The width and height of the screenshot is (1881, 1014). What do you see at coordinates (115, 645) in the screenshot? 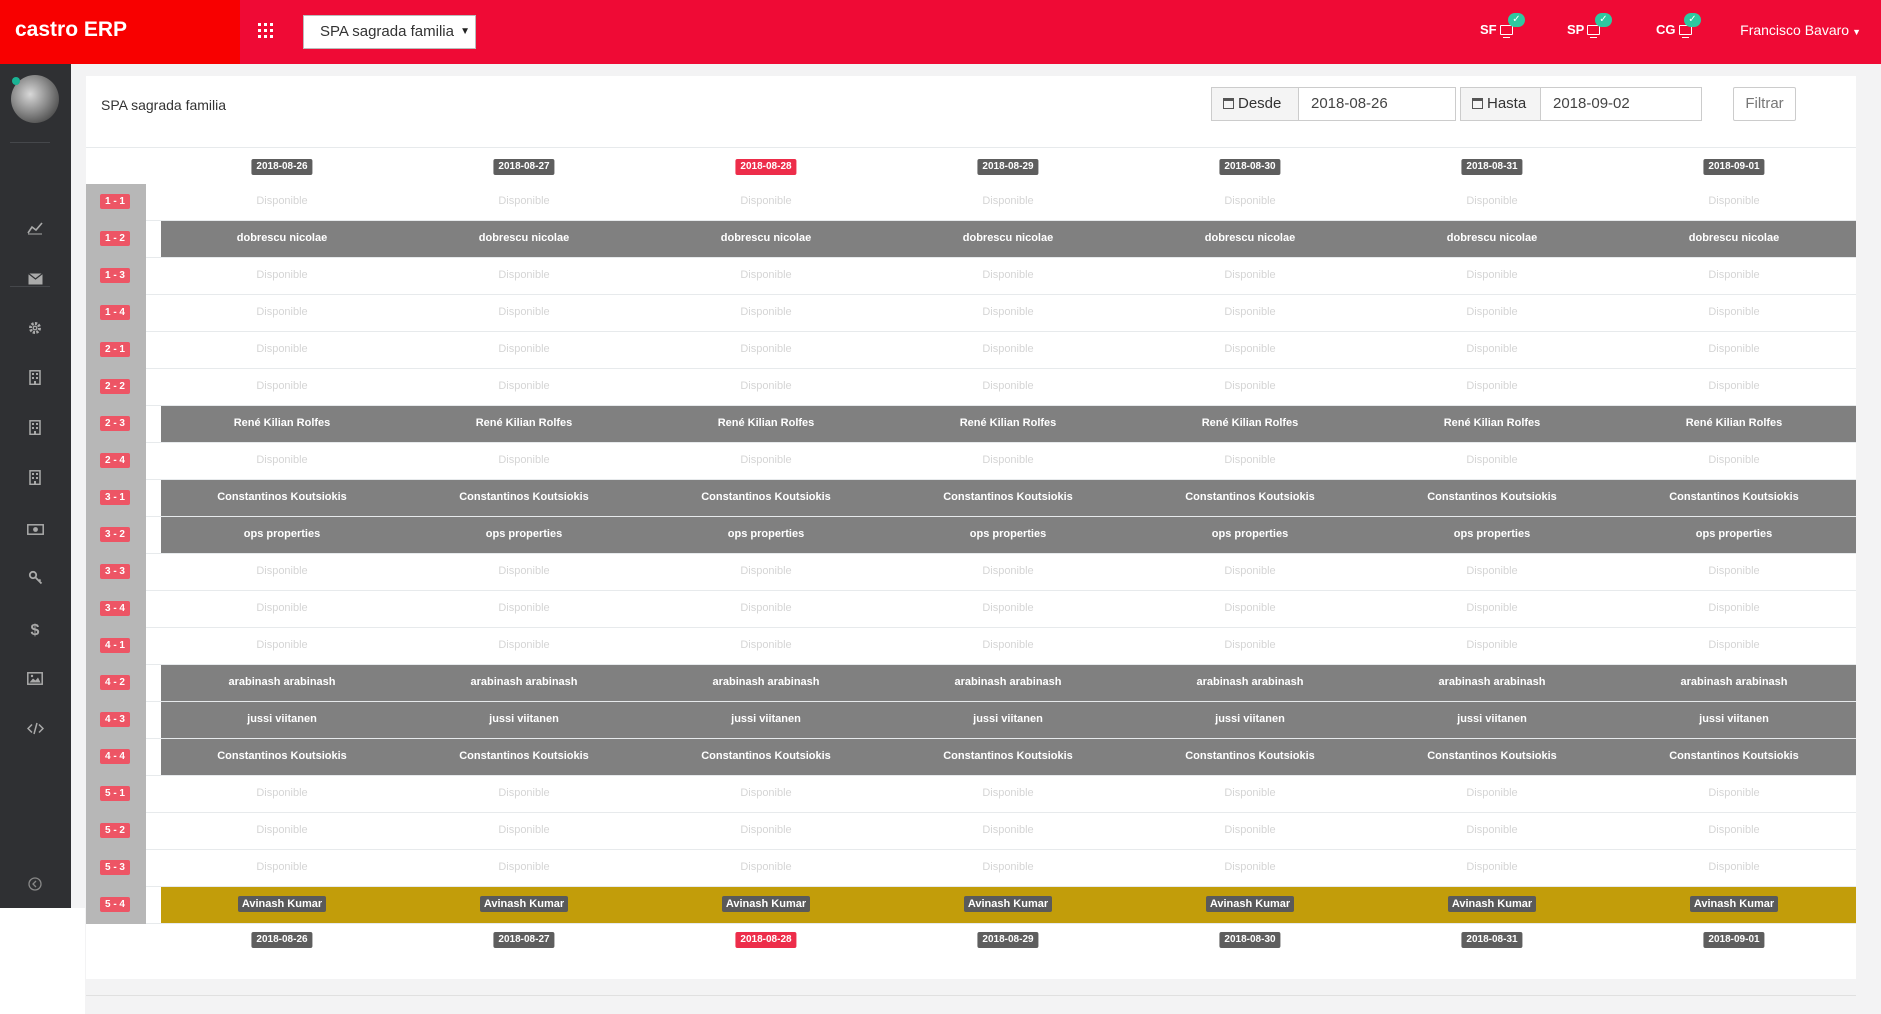
I see `room-badge: 4 - 1` at bounding box center [115, 645].